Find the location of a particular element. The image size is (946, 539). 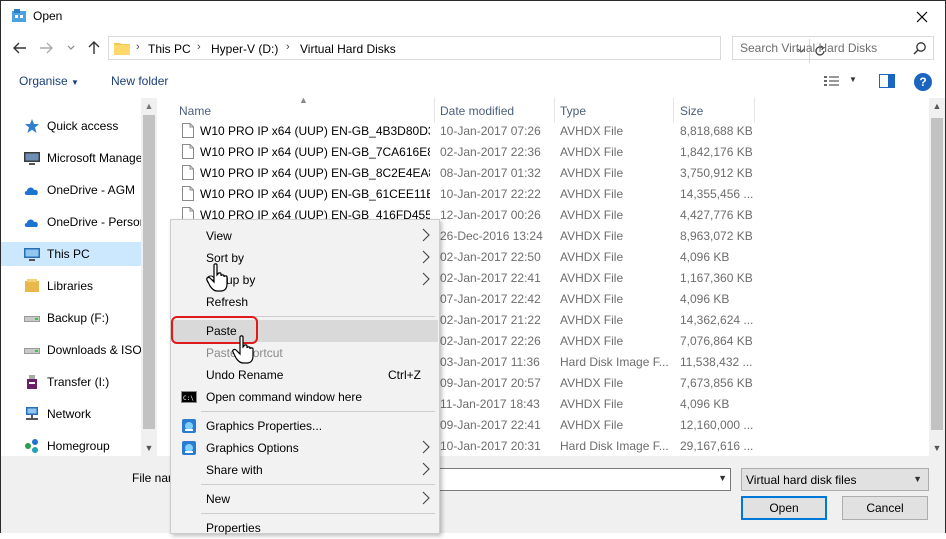

menu-item-open-command-window: C:\ Open command window here is located at coordinates (305, 397).